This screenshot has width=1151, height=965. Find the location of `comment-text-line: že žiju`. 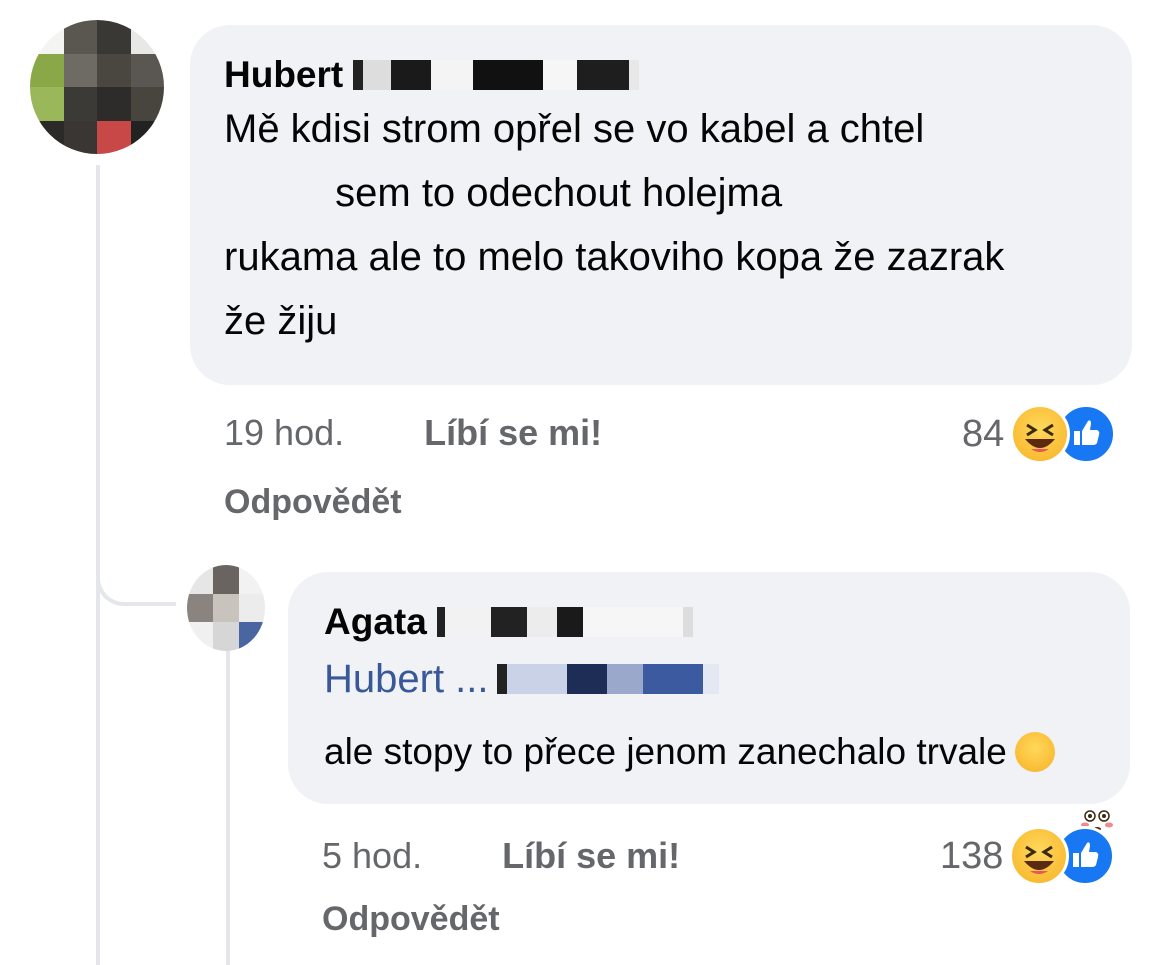

comment-text-line: že žiju is located at coordinates (281, 321).